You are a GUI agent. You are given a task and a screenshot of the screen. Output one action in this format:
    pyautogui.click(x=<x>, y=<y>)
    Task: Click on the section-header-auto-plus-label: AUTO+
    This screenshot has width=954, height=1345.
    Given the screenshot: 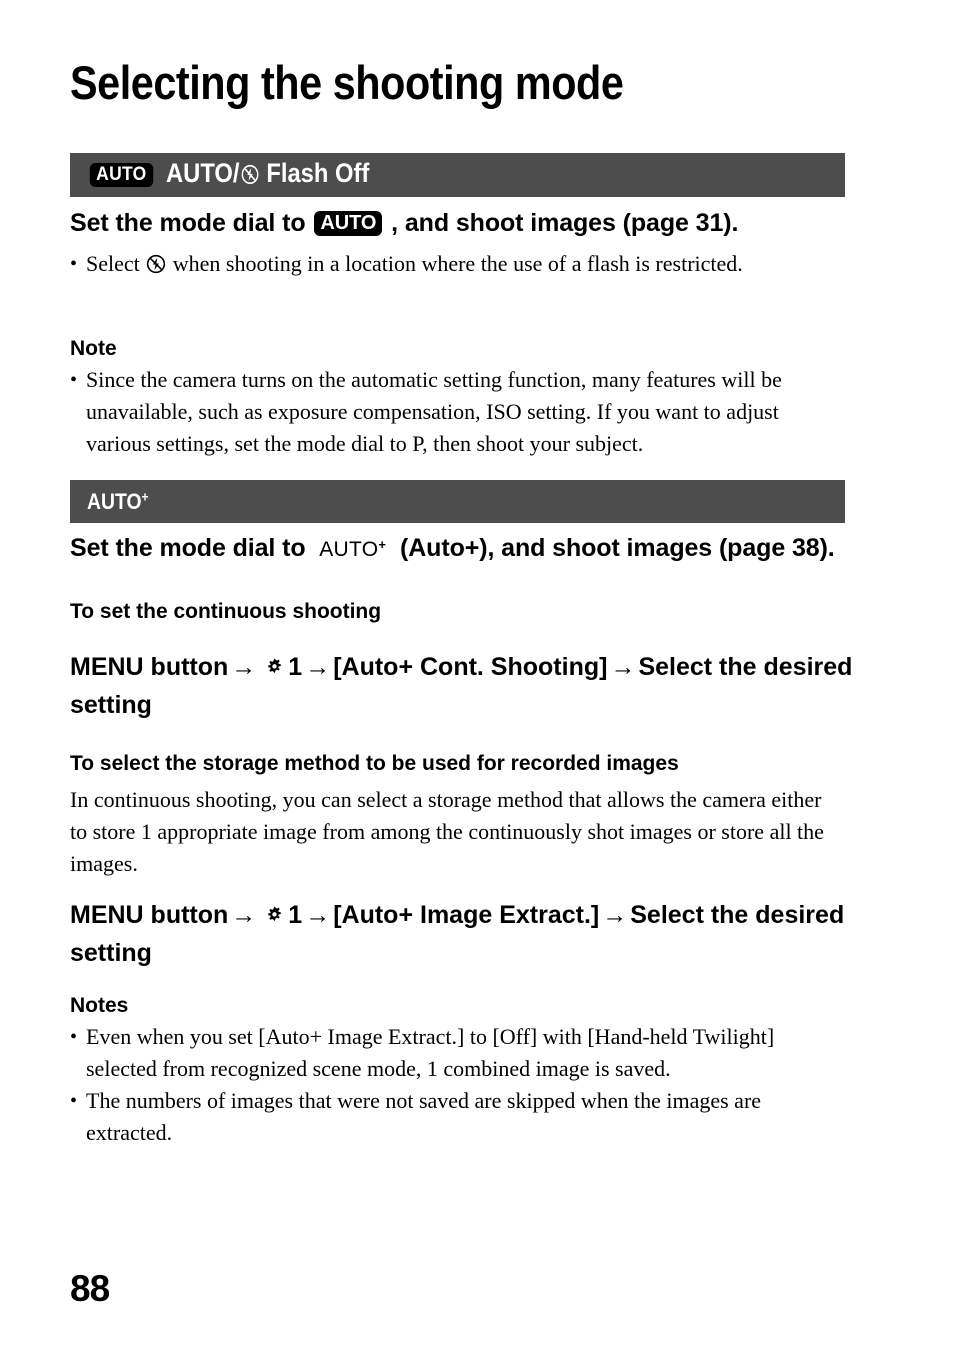 What is the action you would take?
    pyautogui.click(x=118, y=502)
    